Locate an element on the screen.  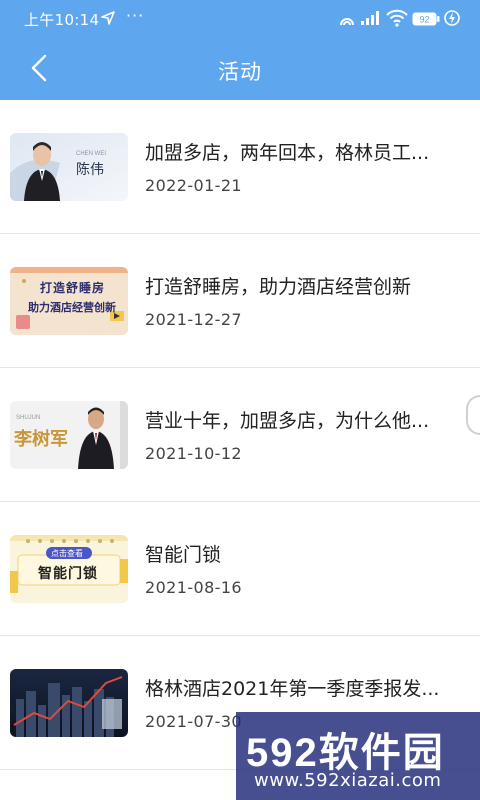
activity-date: 2022-01-21 is located at coordinates (193, 185).